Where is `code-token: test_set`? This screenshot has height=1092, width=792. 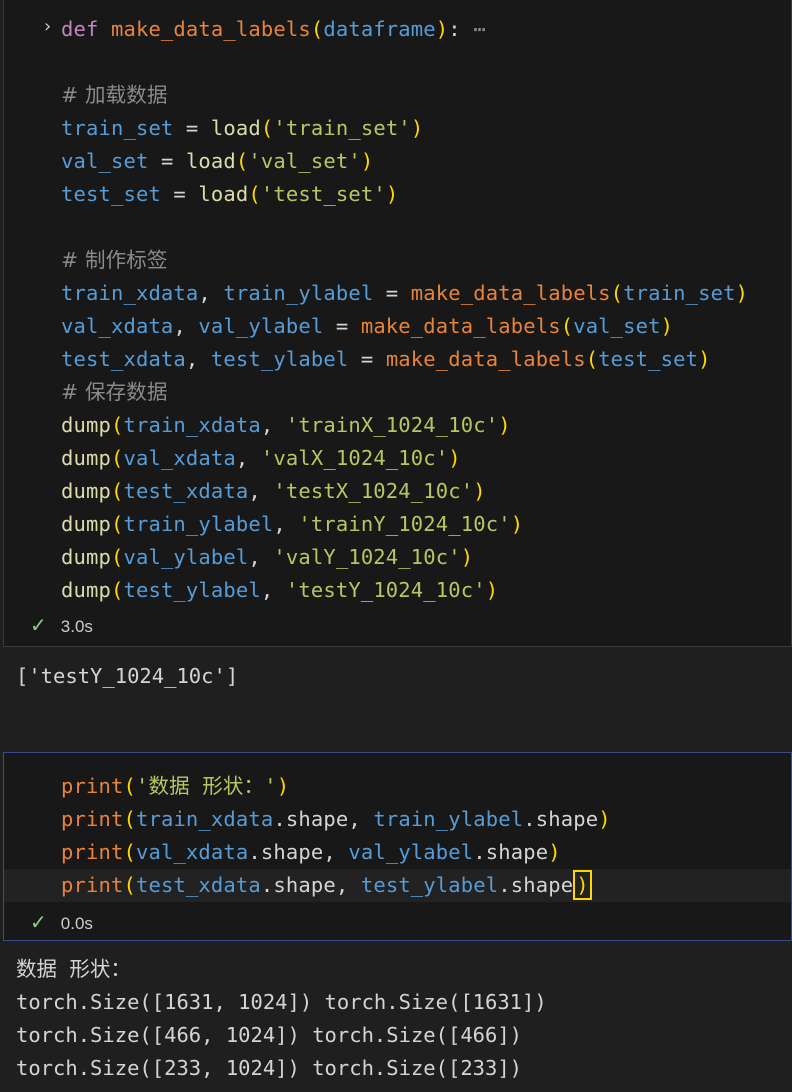
code-token: test_set is located at coordinates (111, 194).